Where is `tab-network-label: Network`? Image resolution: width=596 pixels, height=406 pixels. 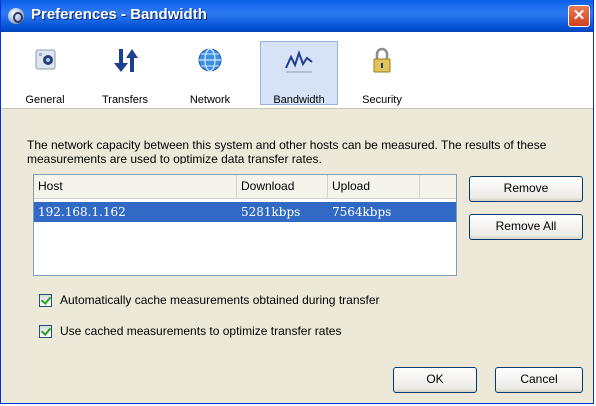
tab-network-label: Network is located at coordinates (210, 100).